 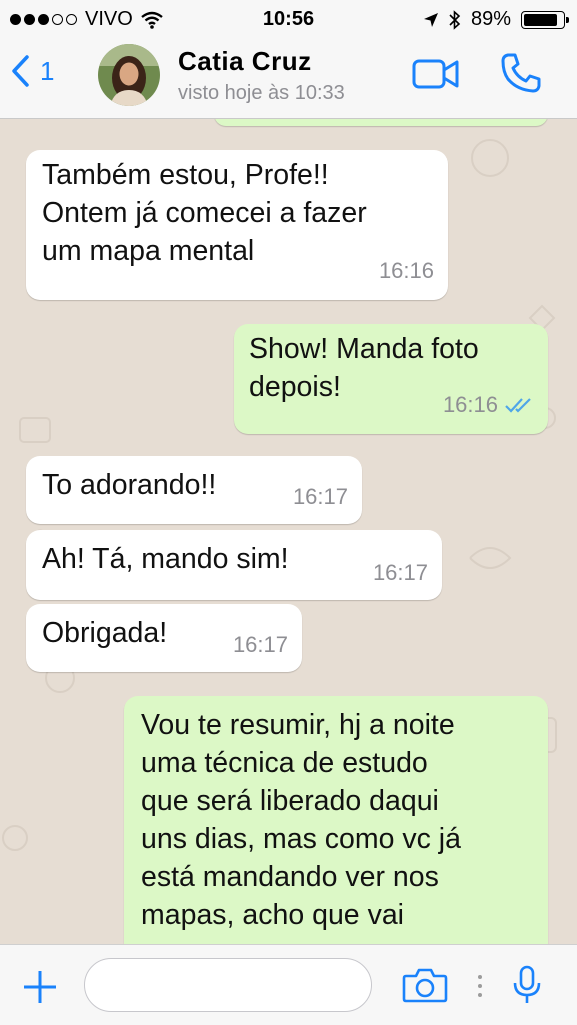 I want to click on camera-button, so click(x=425, y=987).